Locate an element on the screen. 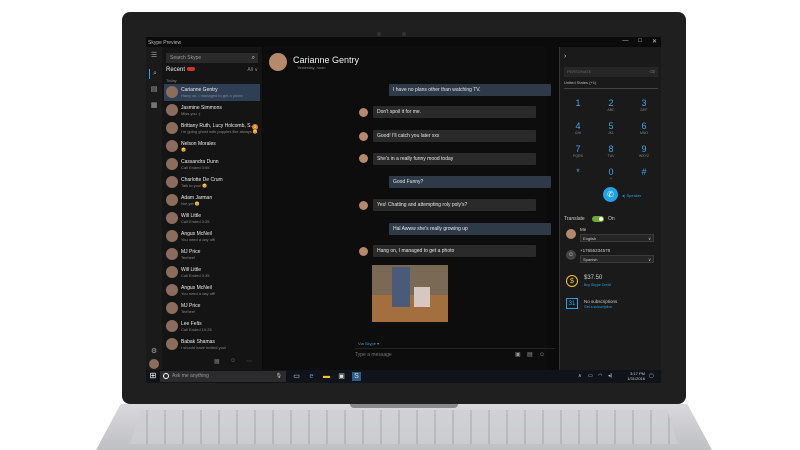 This screenshot has height=450, width=800. list-item: Babak Shamas I should have invited you! is located at coordinates (212, 344).